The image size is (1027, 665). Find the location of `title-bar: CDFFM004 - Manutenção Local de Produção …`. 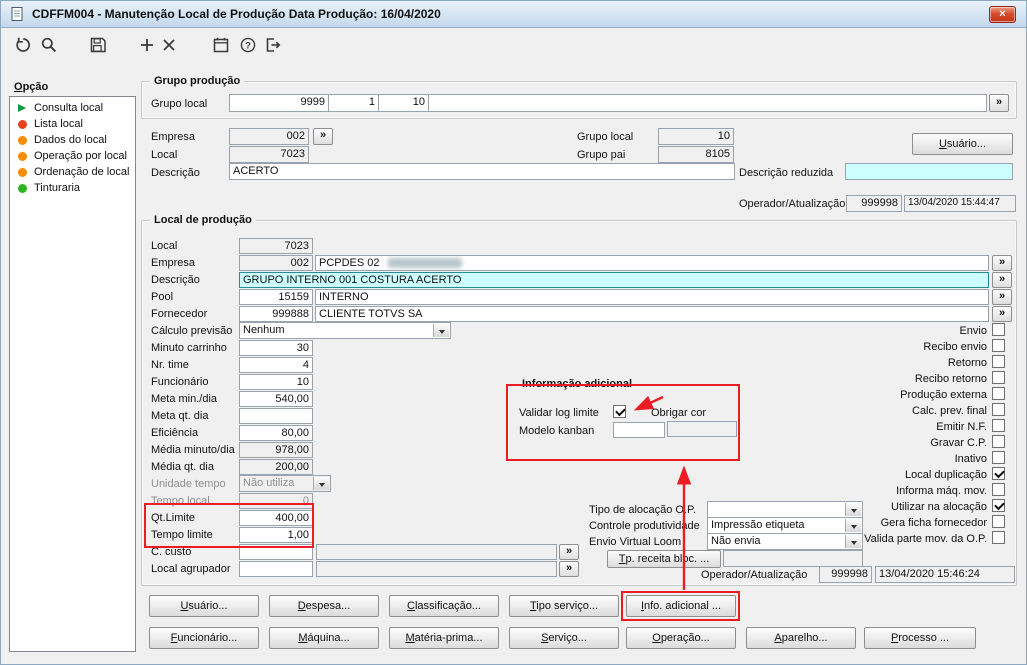

title-bar: CDFFM004 - Manutenção Local de Produção … is located at coordinates (513, 14).